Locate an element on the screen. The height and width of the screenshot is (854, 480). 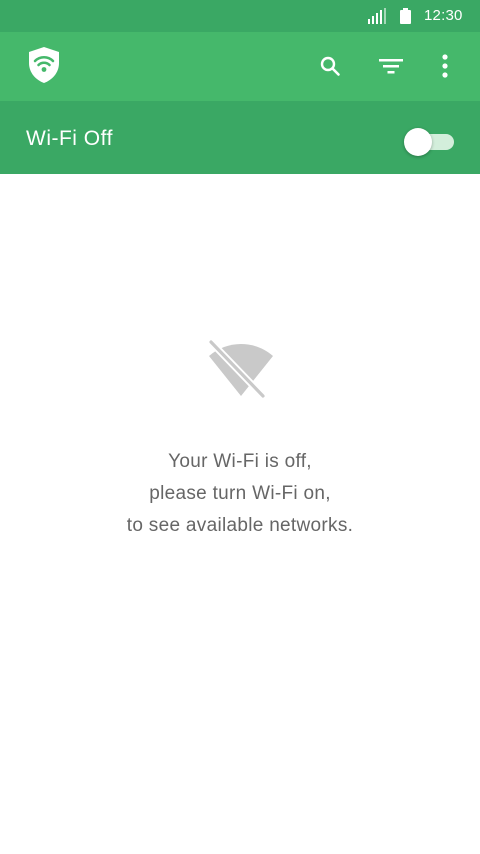
overflow-menu-button is located at coordinates (445, 66).